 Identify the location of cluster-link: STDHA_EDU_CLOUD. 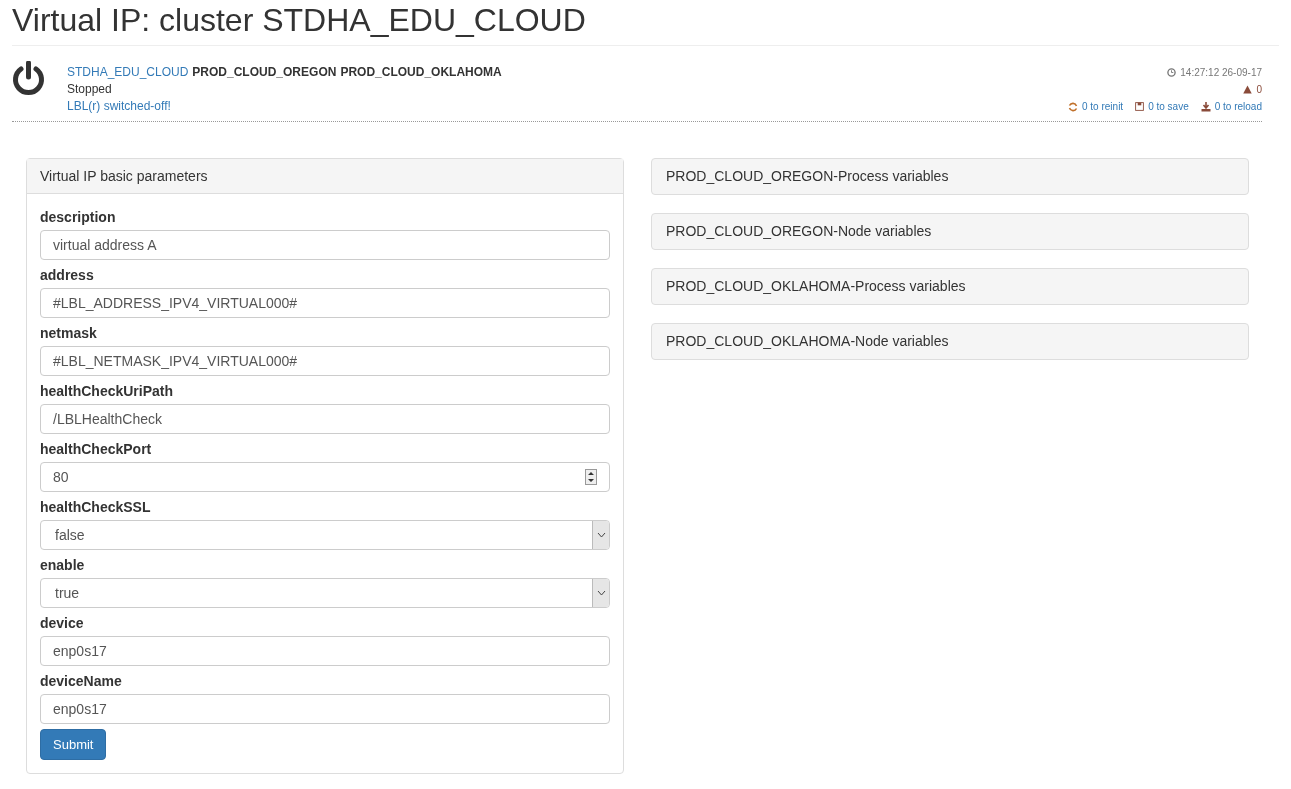
(128, 72).